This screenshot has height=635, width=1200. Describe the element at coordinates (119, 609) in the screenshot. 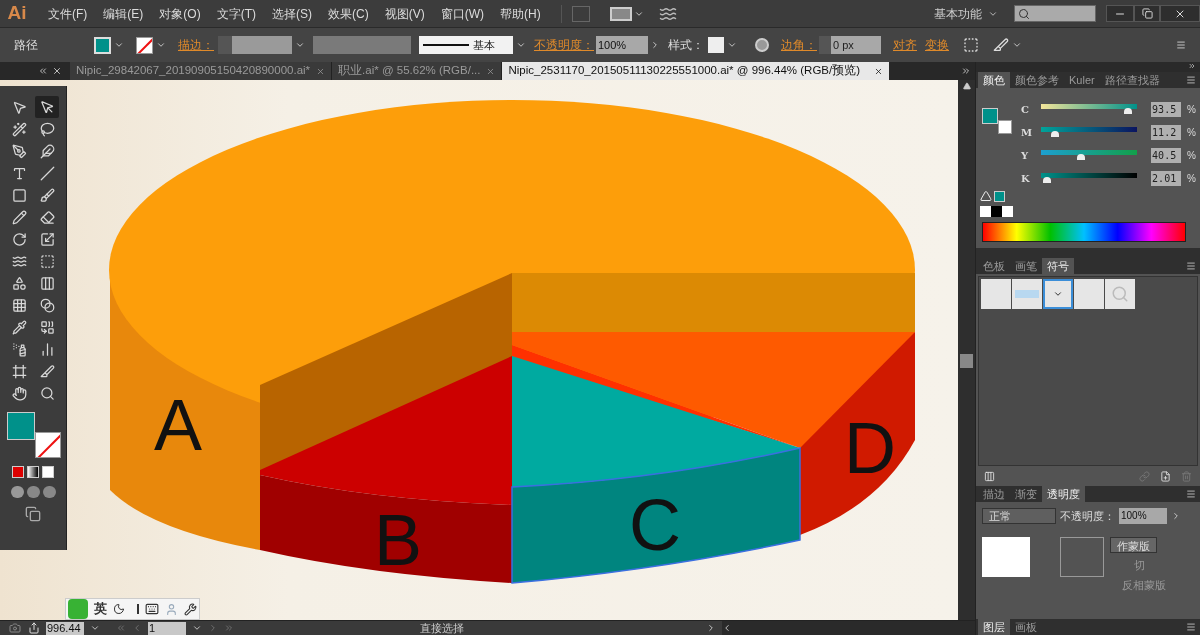

I see `moon-icon` at that location.